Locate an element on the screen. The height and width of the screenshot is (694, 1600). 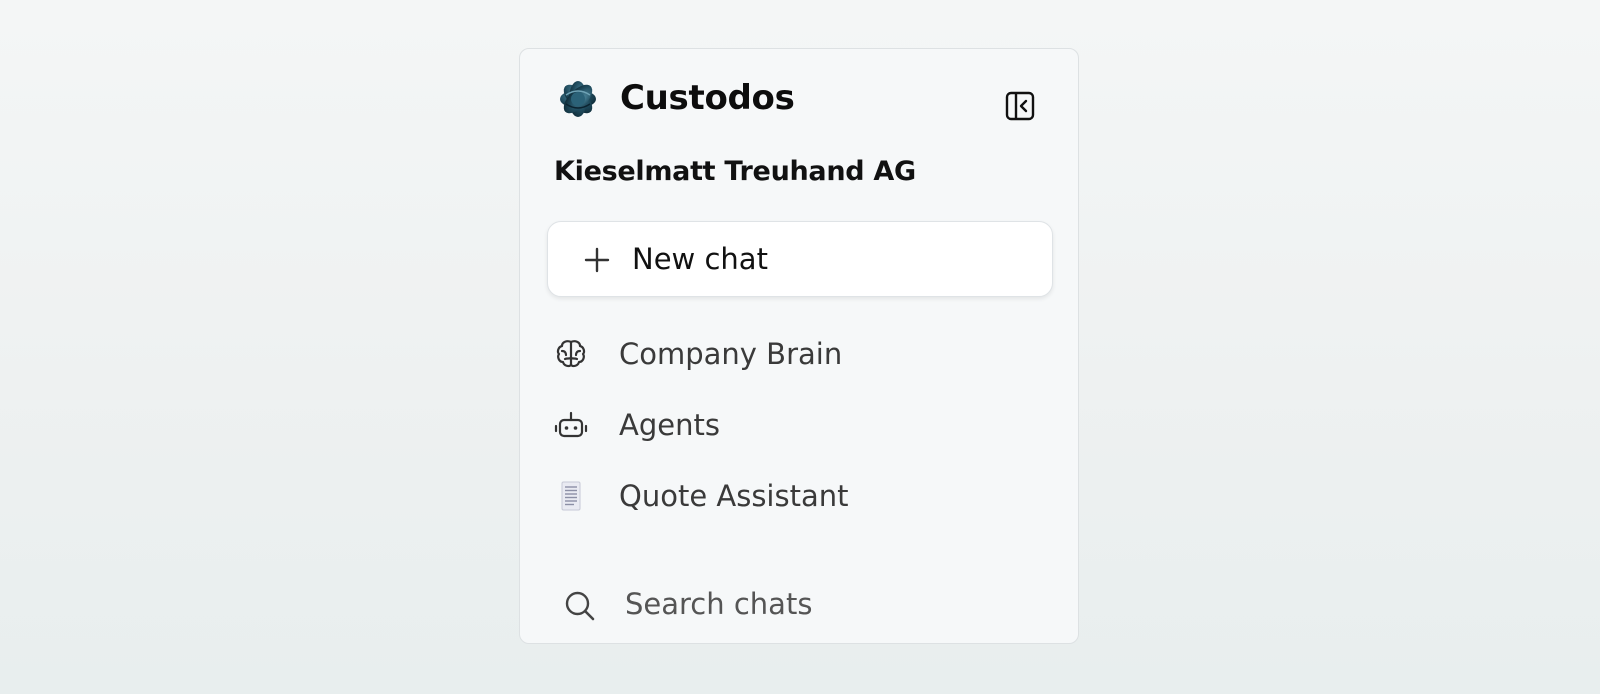
new-chat-button: New chat is located at coordinates (800, 259).